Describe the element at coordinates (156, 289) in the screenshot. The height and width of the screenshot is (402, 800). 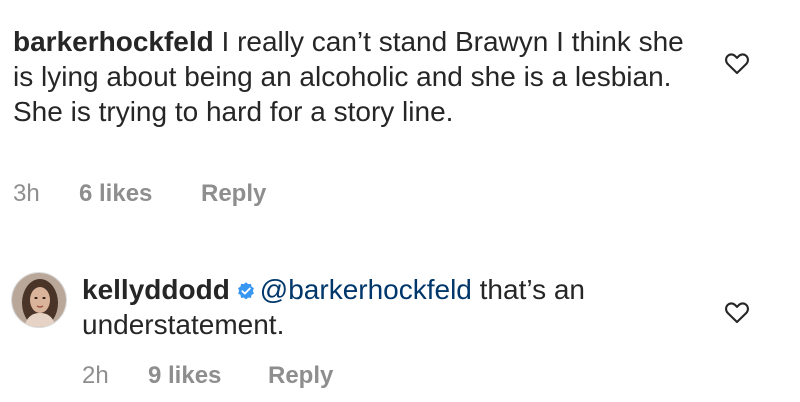
I see `comment-2-username: kellyddodd` at that location.